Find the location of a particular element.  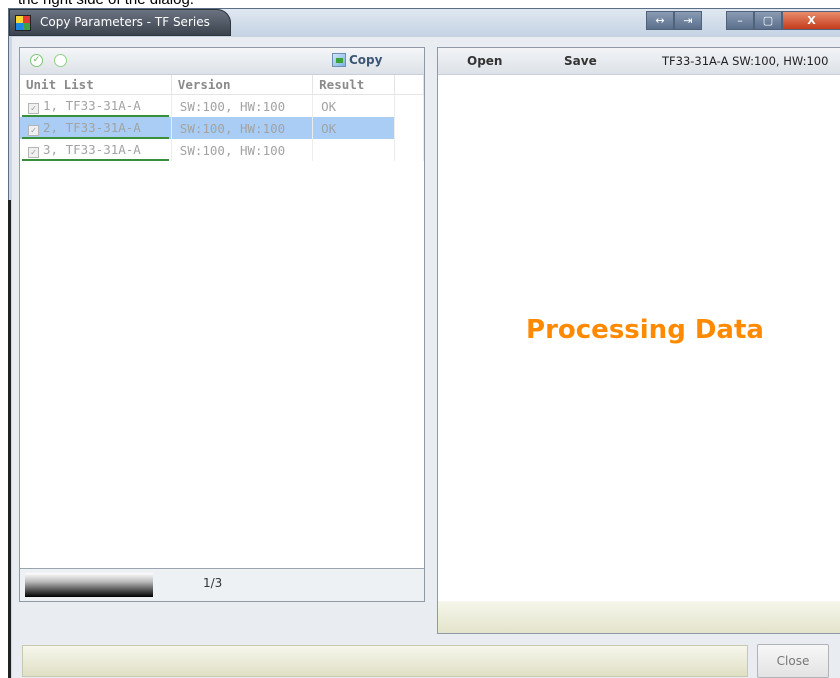

unit-name: 2, TF33-31A-A is located at coordinates (92, 127).